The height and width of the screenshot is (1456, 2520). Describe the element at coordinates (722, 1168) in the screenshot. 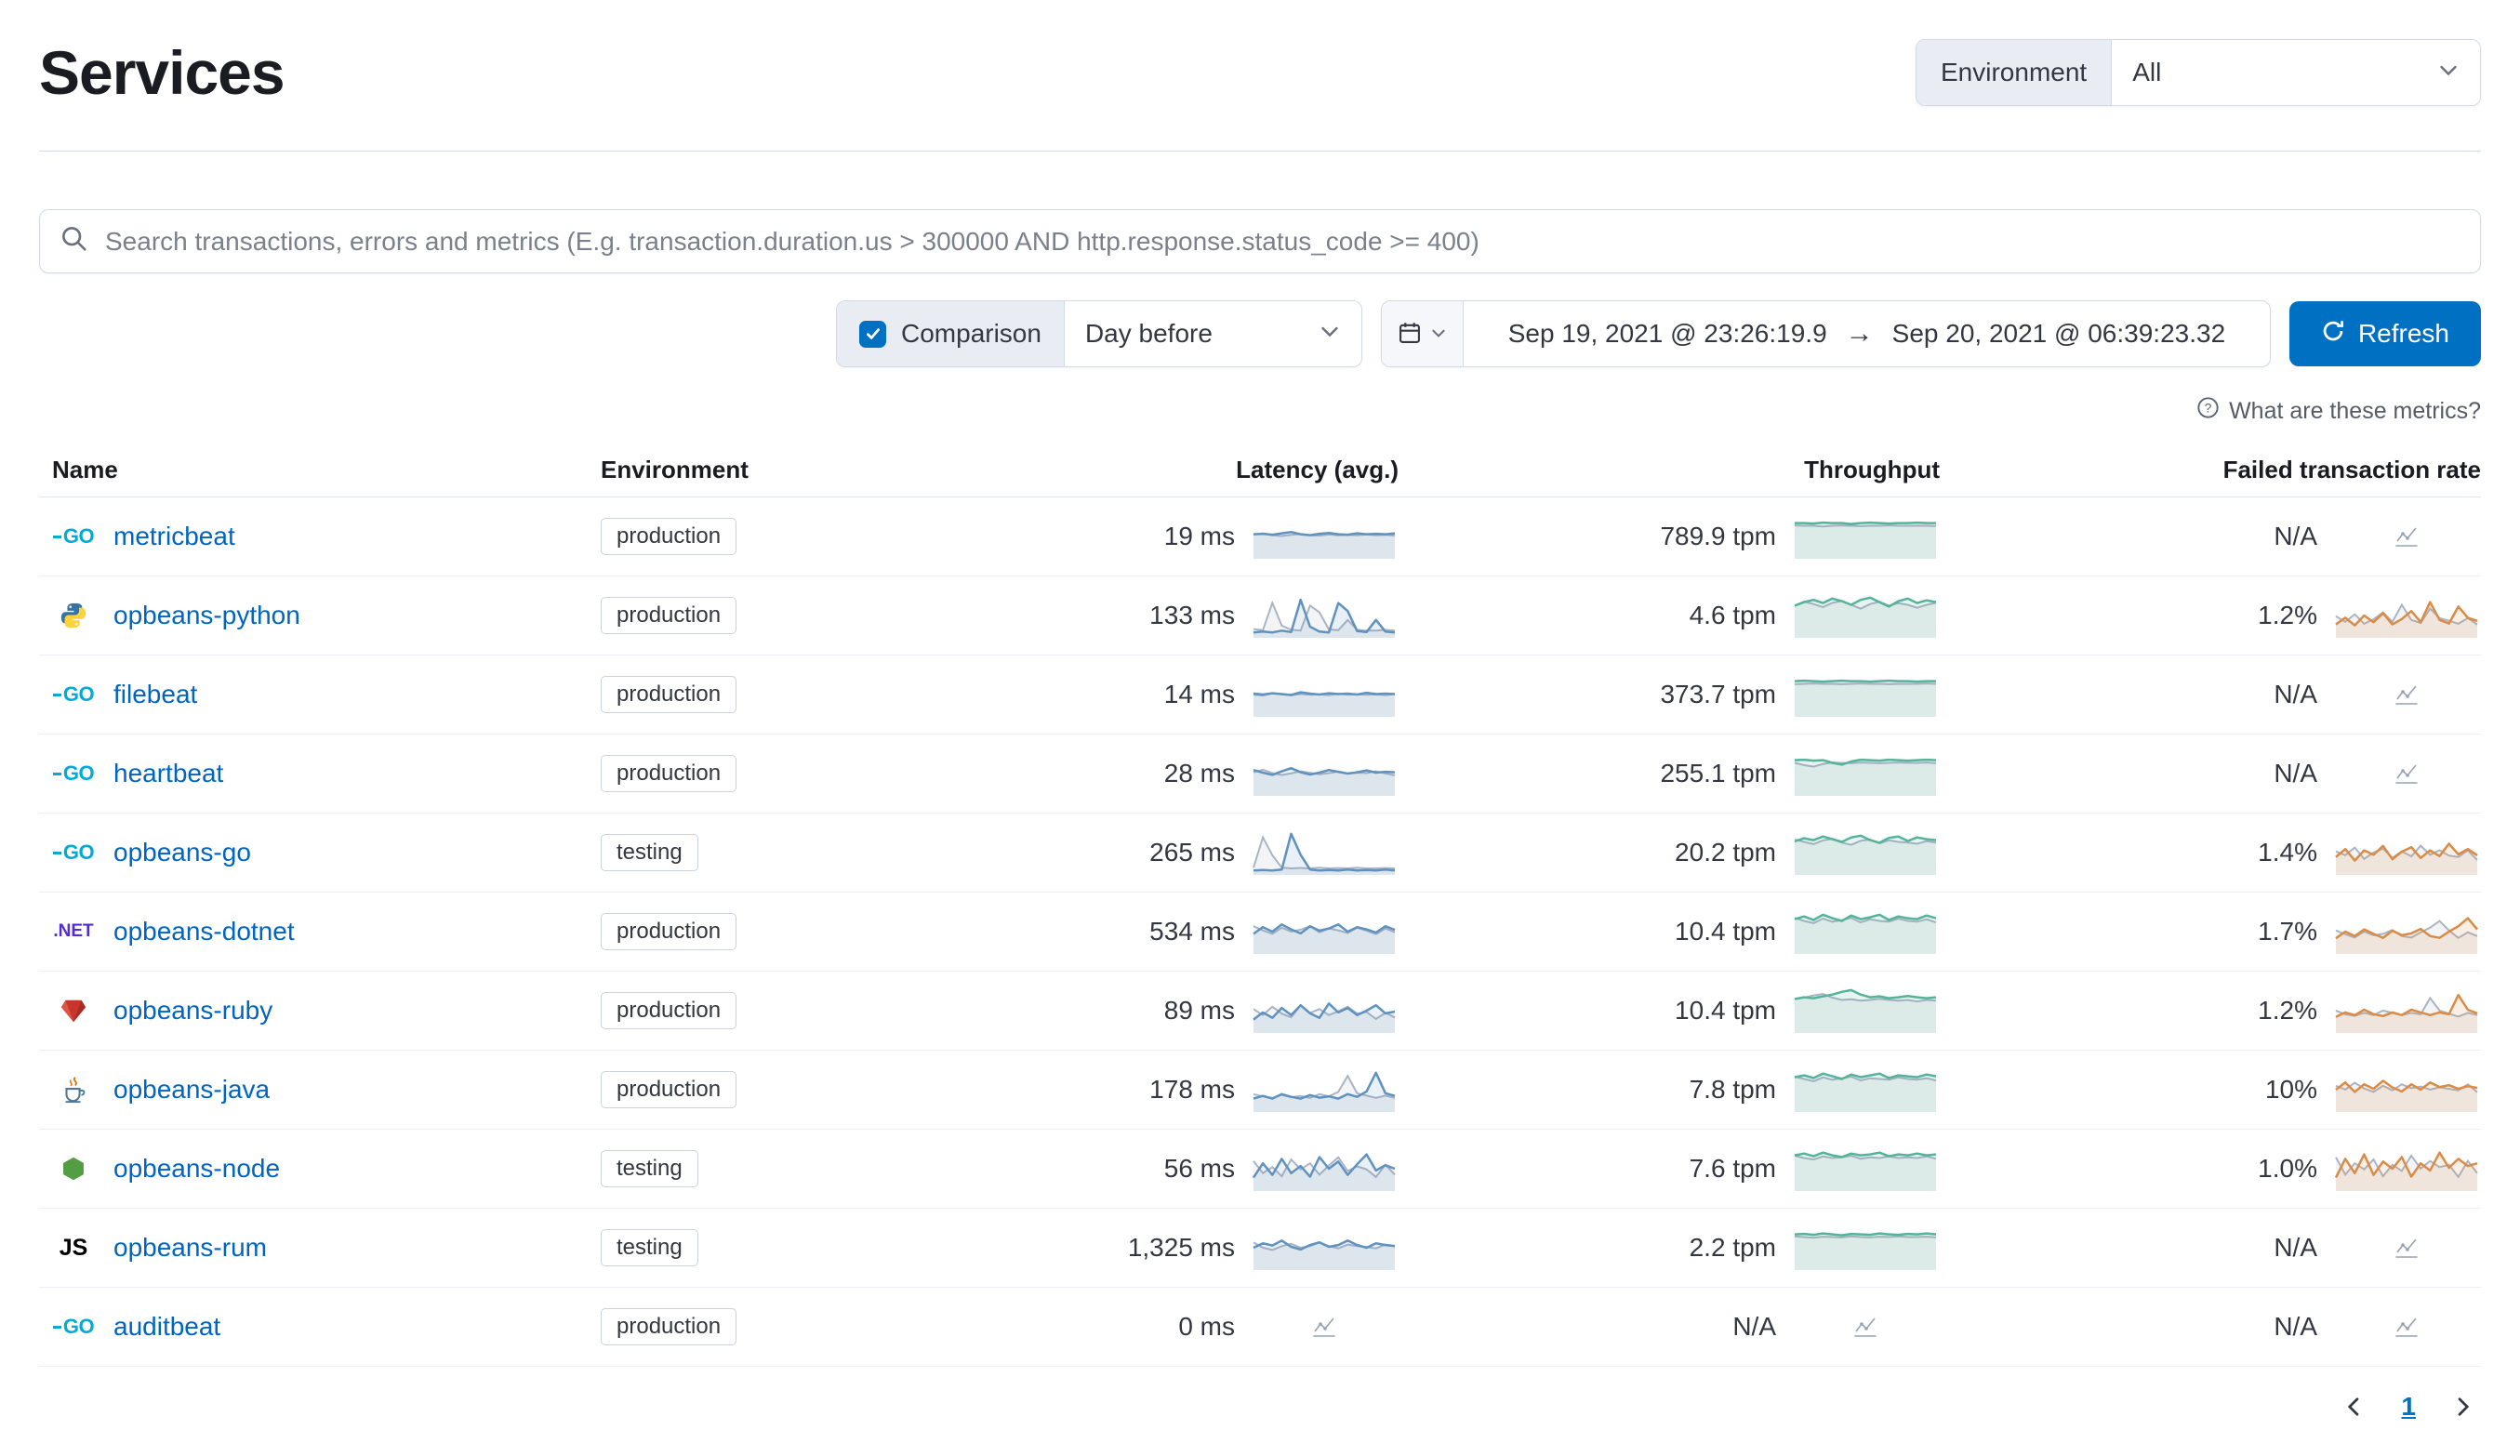

I see `environment-cell: testing` at that location.